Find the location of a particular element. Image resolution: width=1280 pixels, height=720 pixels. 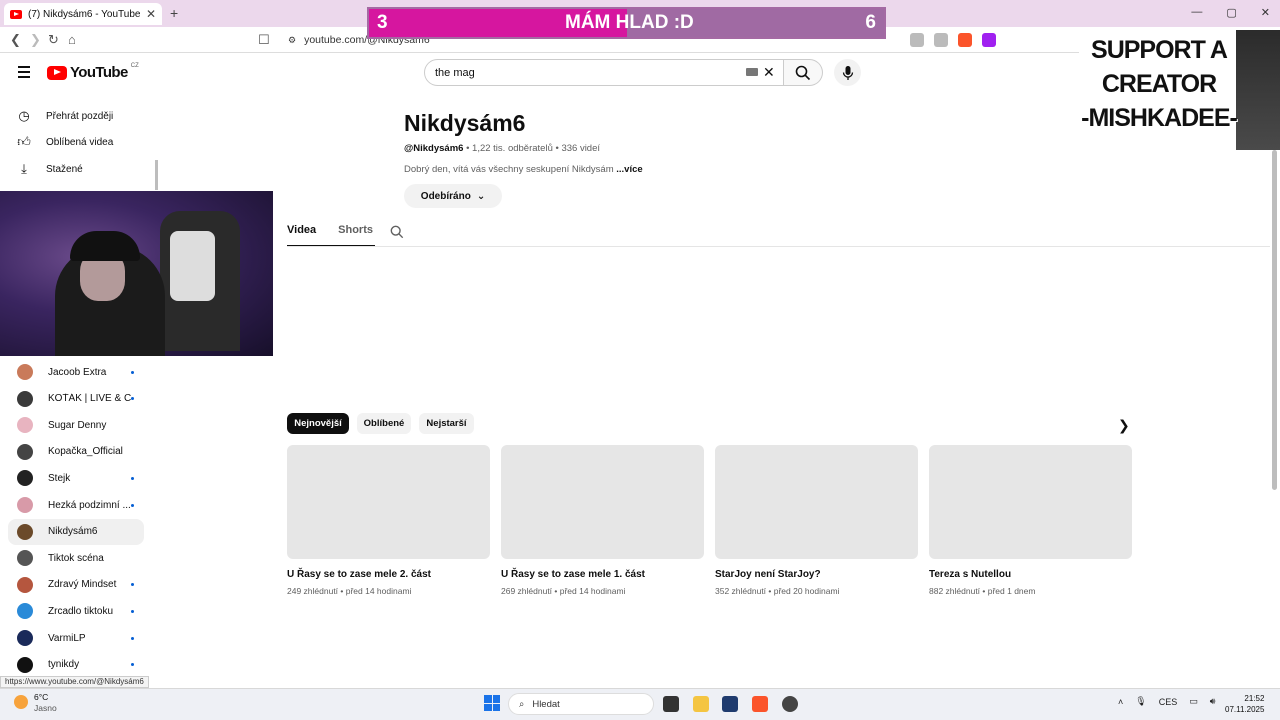

sidebar-subscription-item: tynikdy is located at coordinates (76, 665).